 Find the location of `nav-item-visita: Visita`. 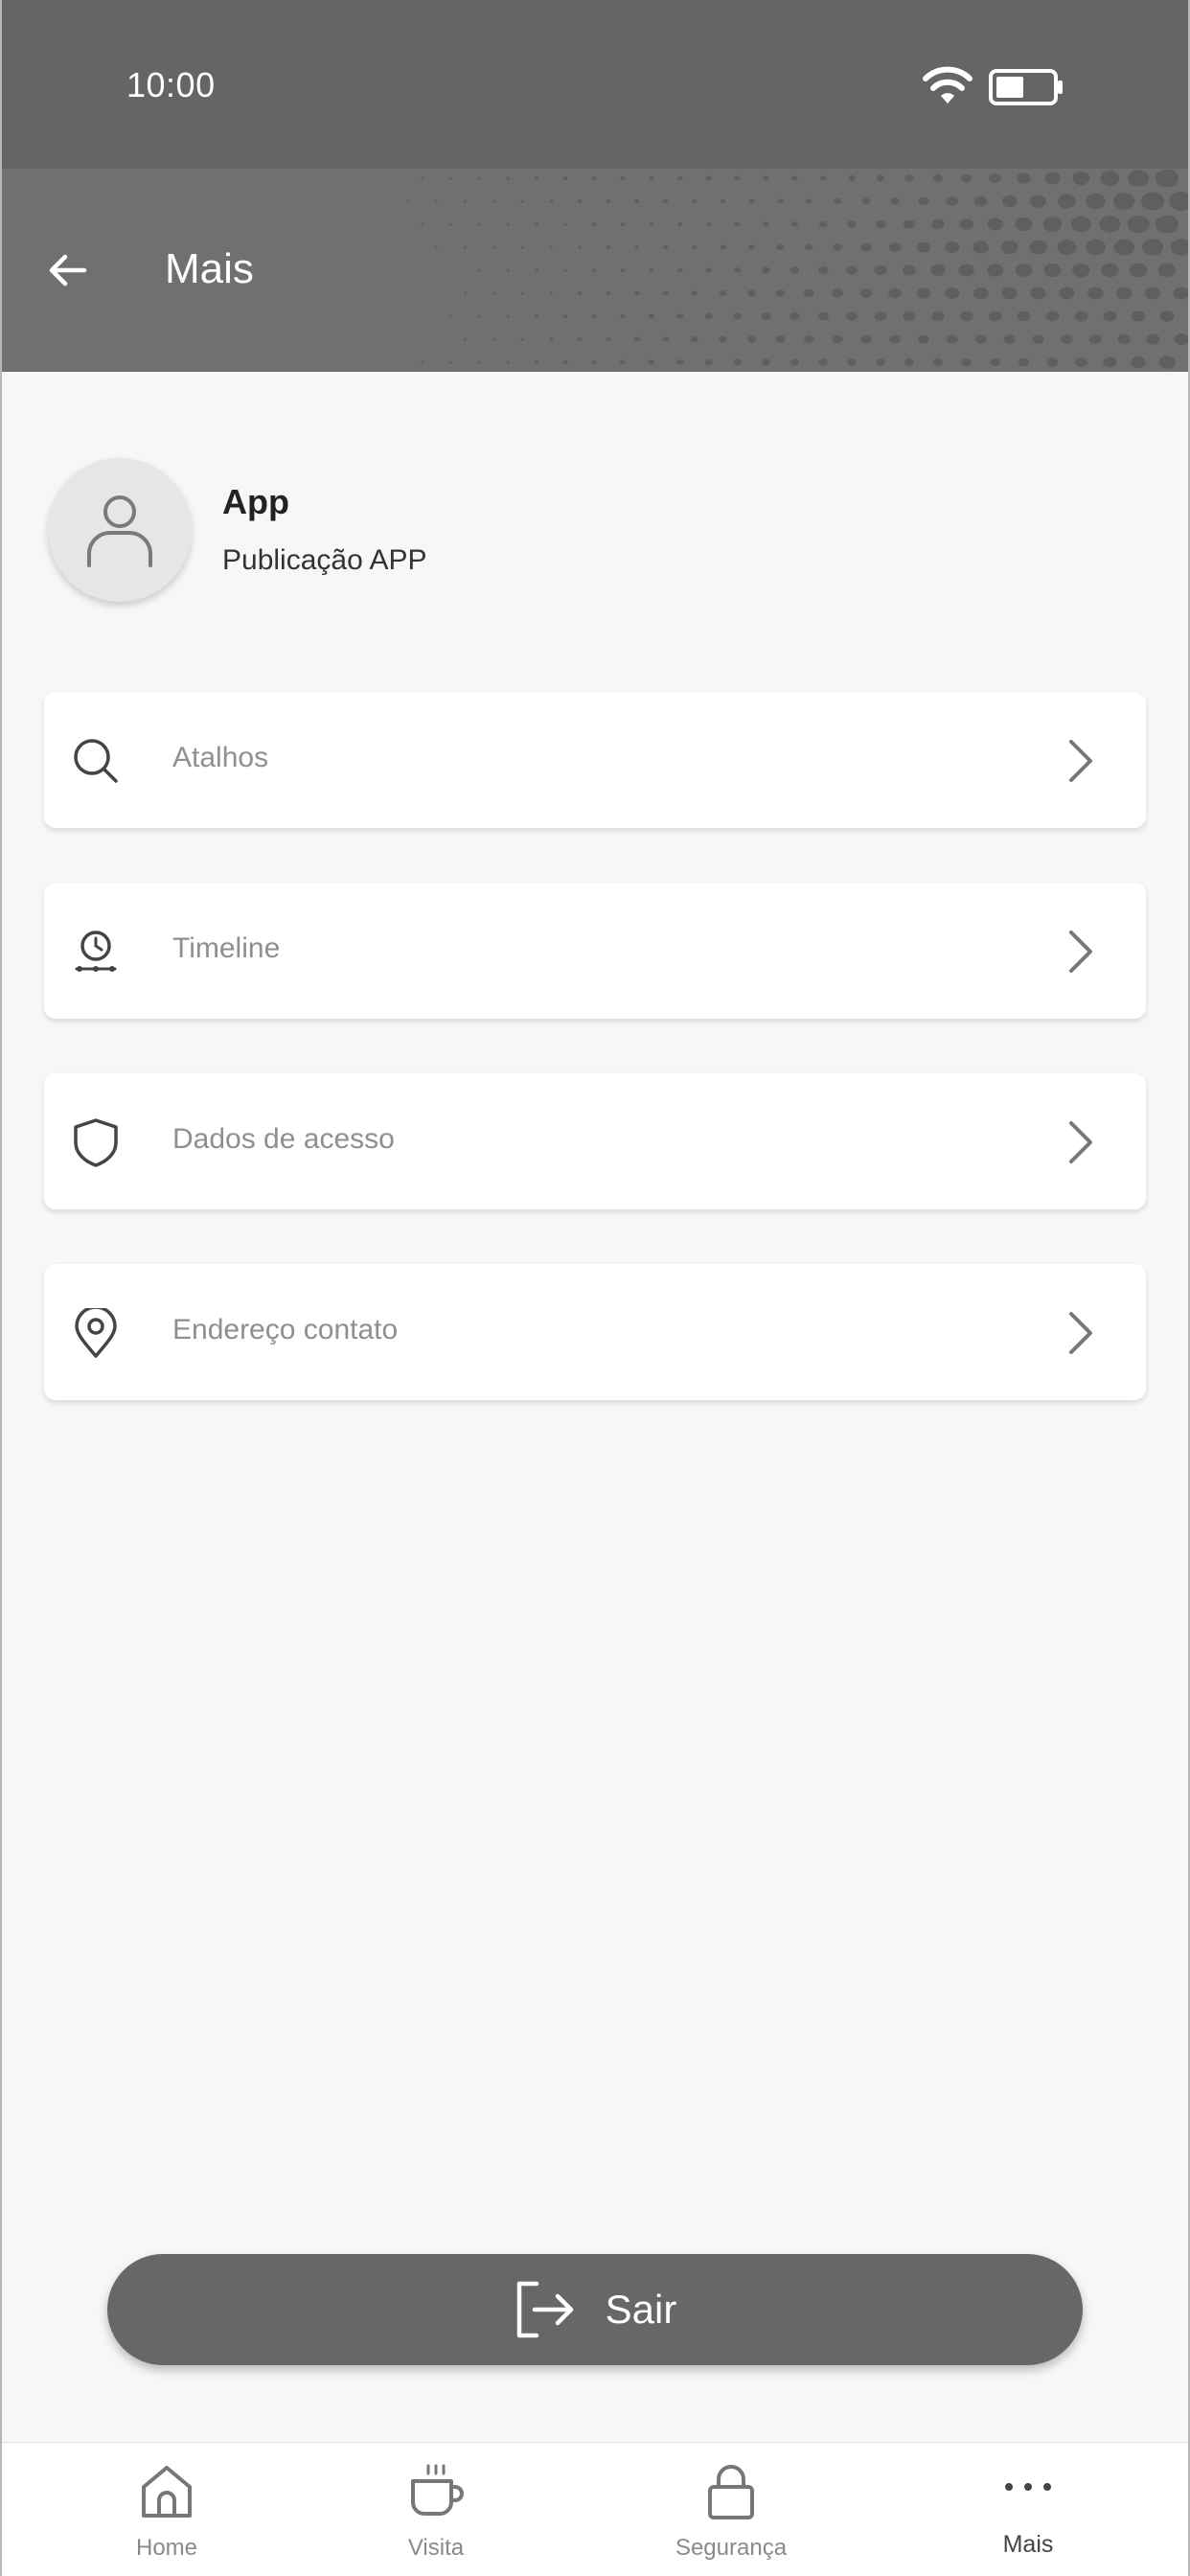

nav-item-visita: Visita is located at coordinates (436, 2509).